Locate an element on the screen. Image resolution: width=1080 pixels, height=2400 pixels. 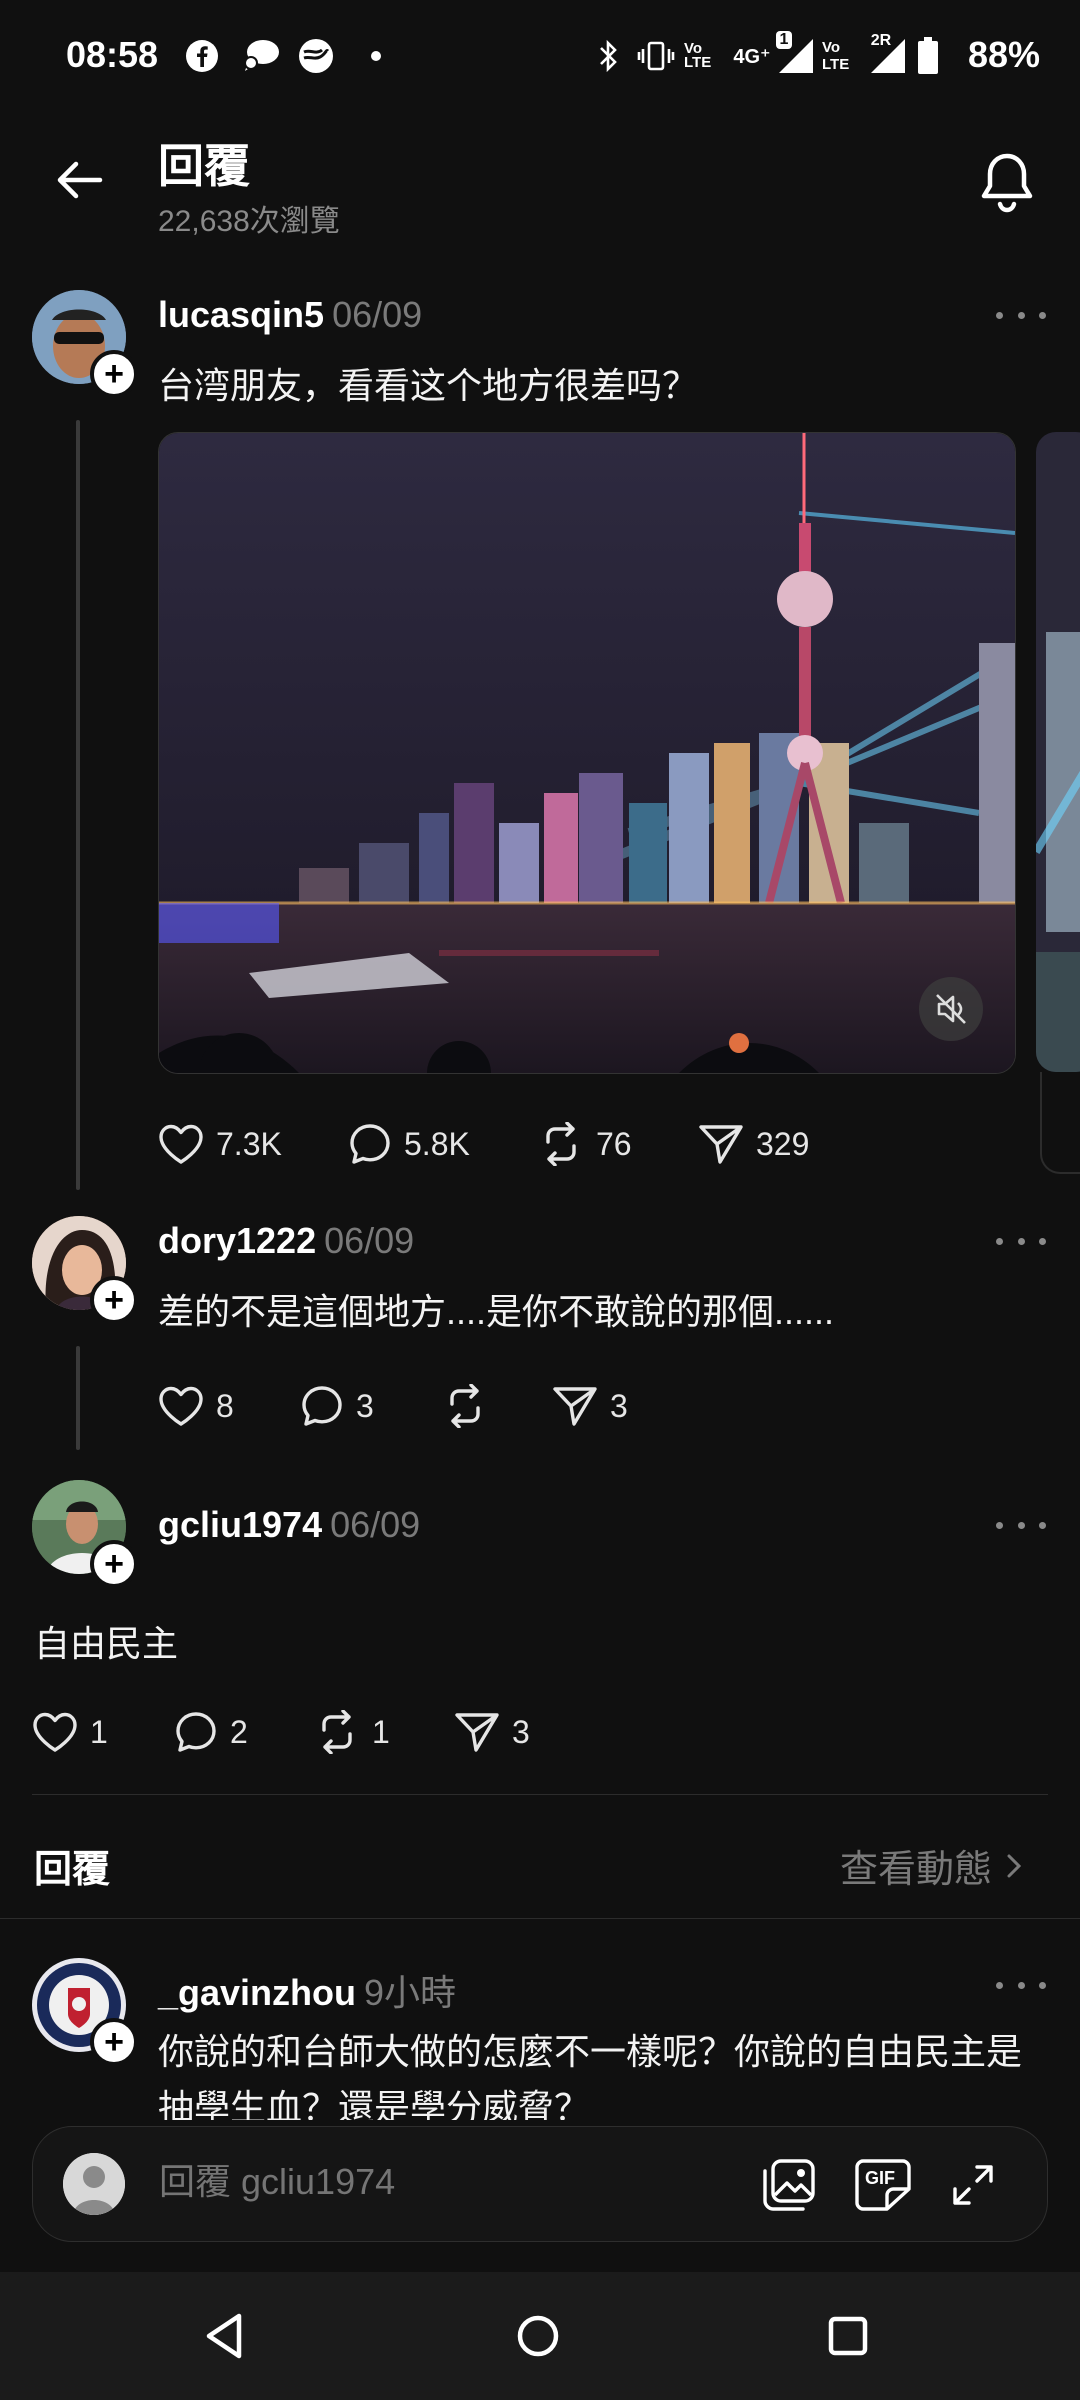
post-username: gcliu1974 06/09 is located at coordinates (289, 1525).